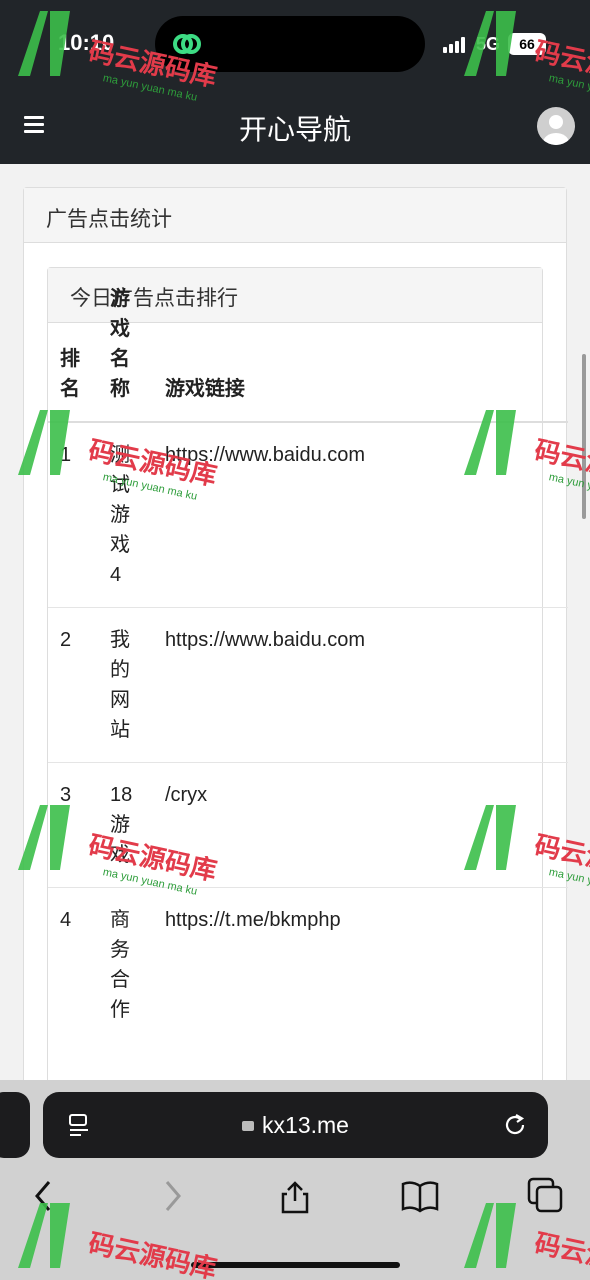 Image resolution: width=590 pixels, height=1280 pixels. Describe the element at coordinates (488, 44) in the screenshot. I see `network-type: 5G` at that location.